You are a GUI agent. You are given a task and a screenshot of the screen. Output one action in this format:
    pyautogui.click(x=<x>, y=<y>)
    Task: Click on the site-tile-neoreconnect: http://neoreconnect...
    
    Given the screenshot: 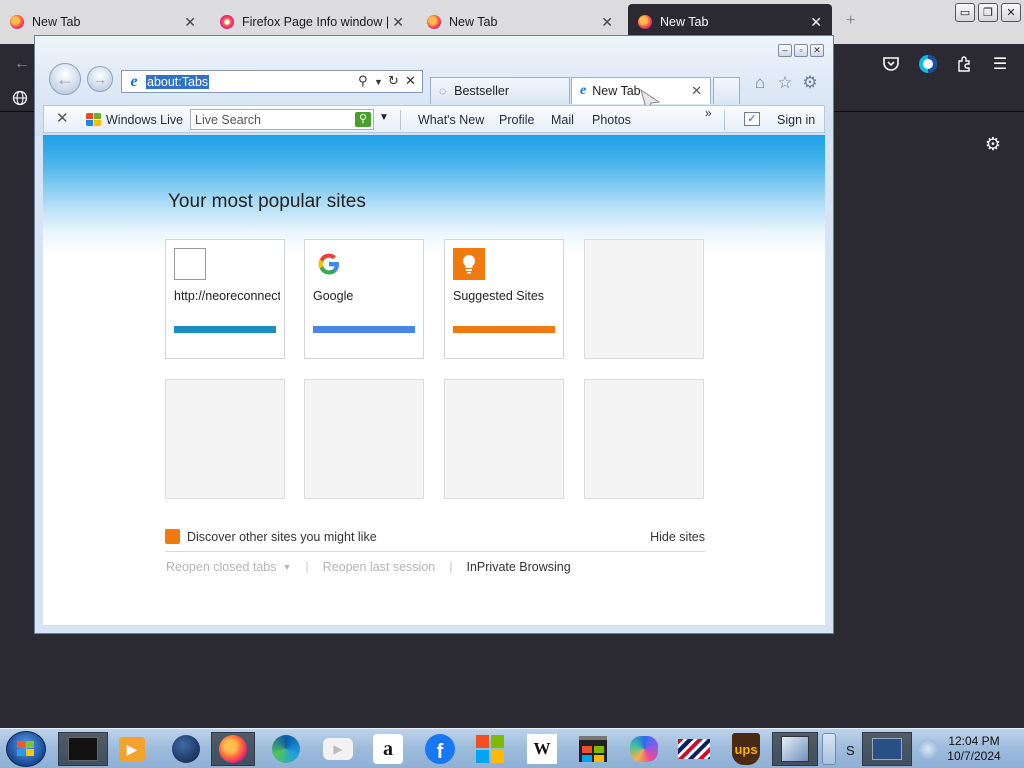 What is the action you would take?
    pyautogui.click(x=225, y=299)
    